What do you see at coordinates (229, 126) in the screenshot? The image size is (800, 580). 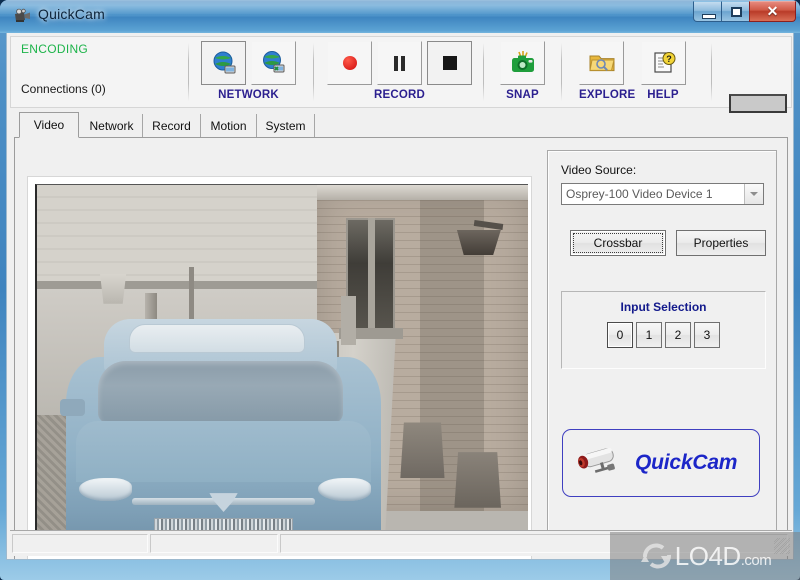 I see `tab-motion: Motion` at bounding box center [229, 126].